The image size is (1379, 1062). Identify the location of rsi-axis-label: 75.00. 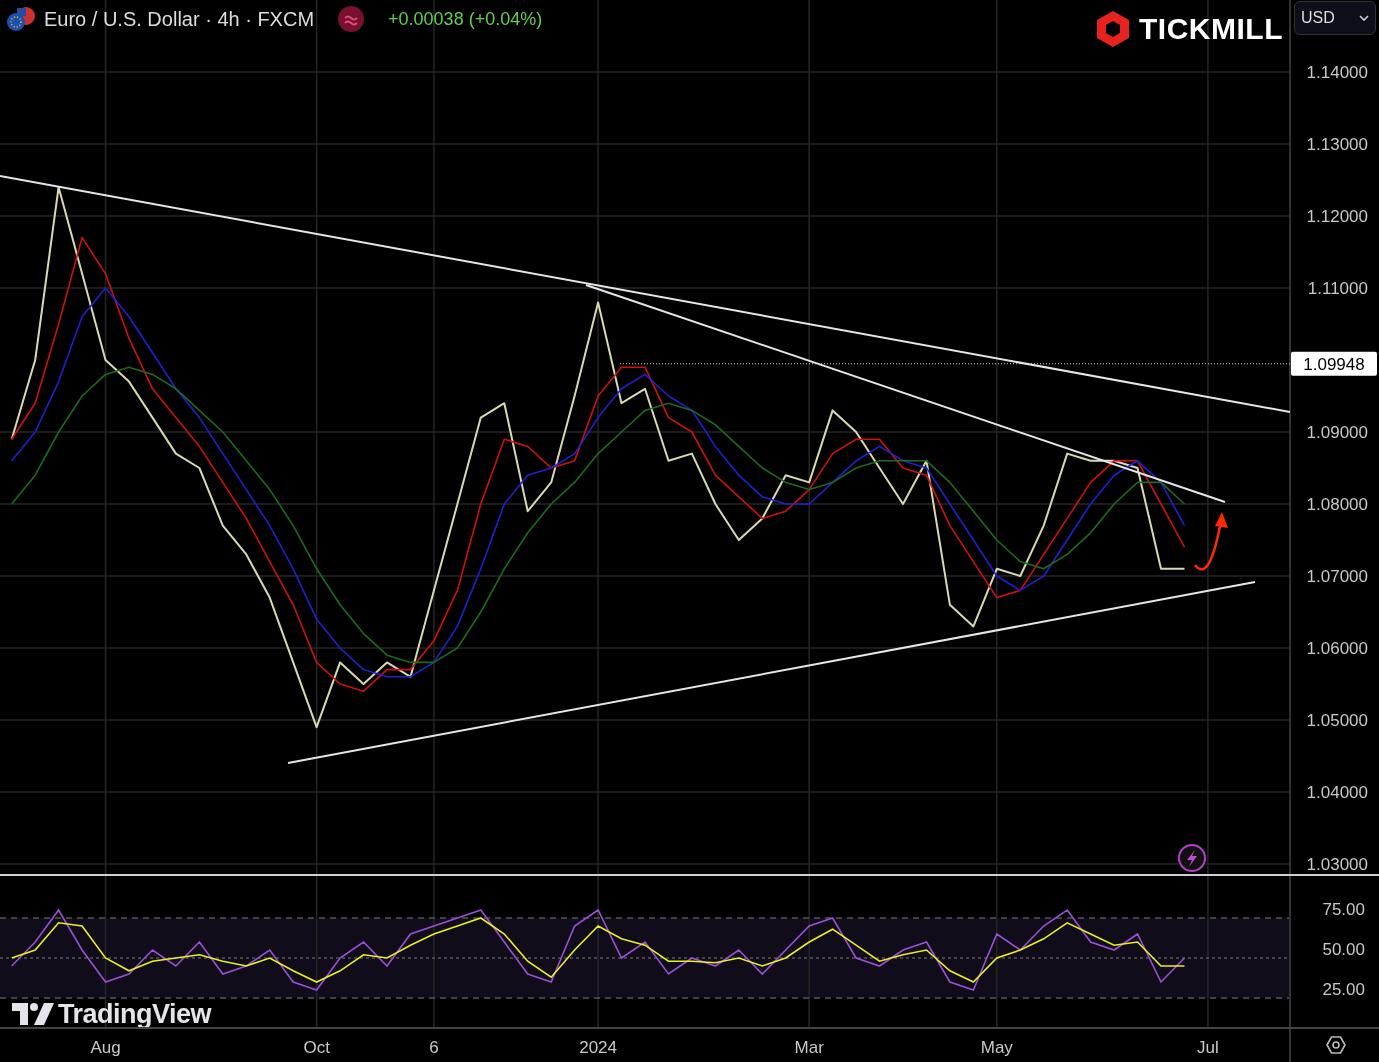
(1343, 909).